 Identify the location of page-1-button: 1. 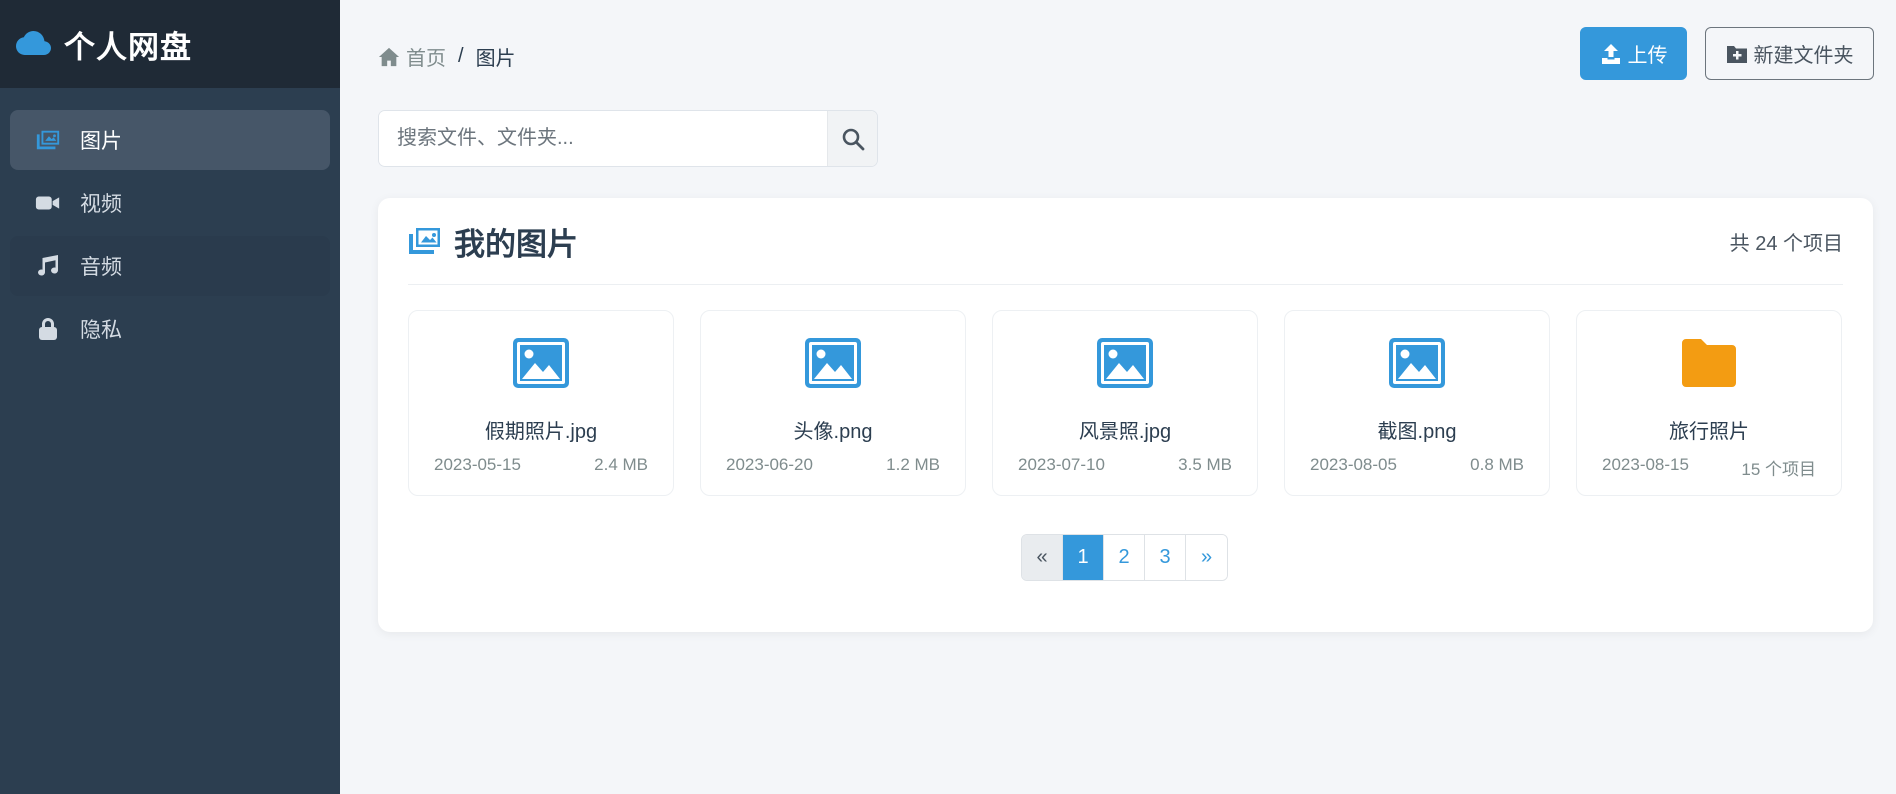
(1083, 557).